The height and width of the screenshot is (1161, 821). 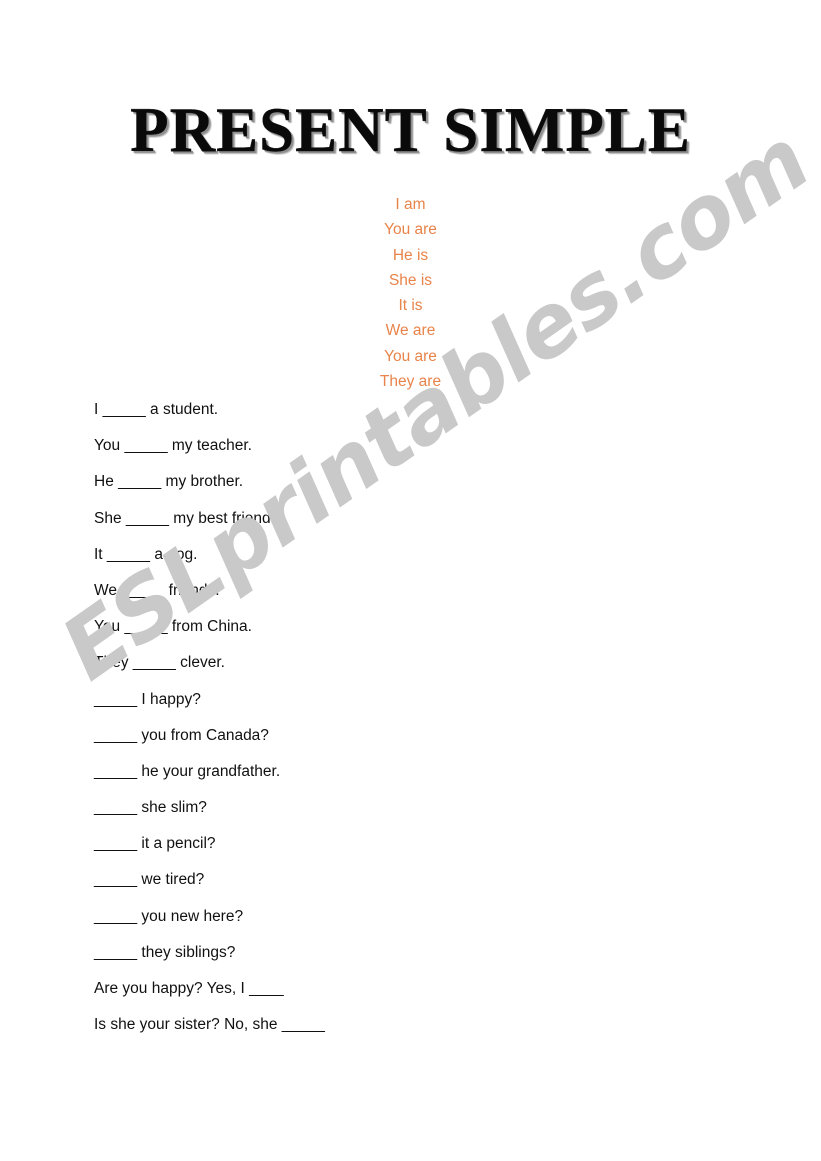 What do you see at coordinates (165, 952) in the screenshot?
I see `exercise-line: _____ they siblings?` at bounding box center [165, 952].